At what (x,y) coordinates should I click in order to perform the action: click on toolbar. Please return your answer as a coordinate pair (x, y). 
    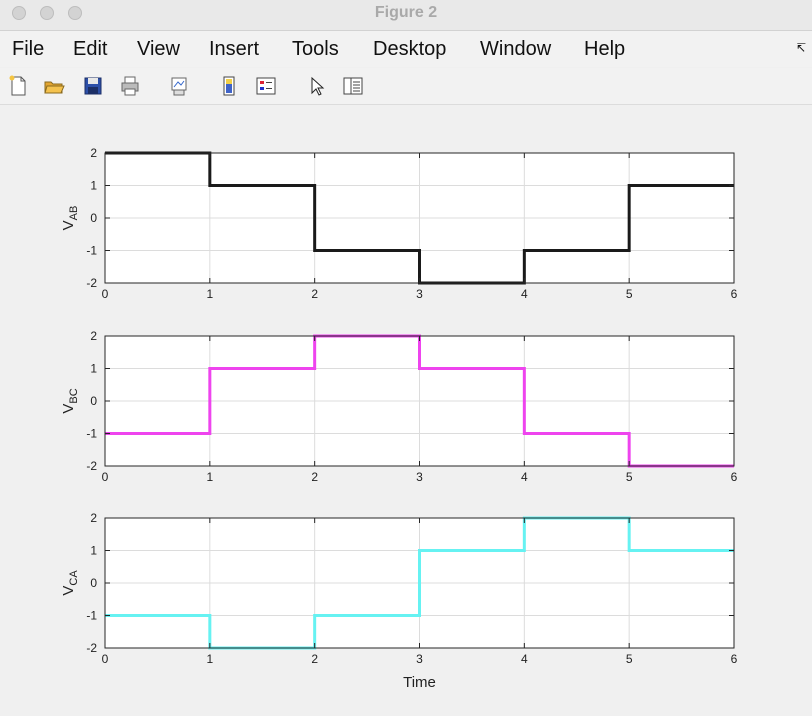
    Looking at the image, I should click on (406, 86).